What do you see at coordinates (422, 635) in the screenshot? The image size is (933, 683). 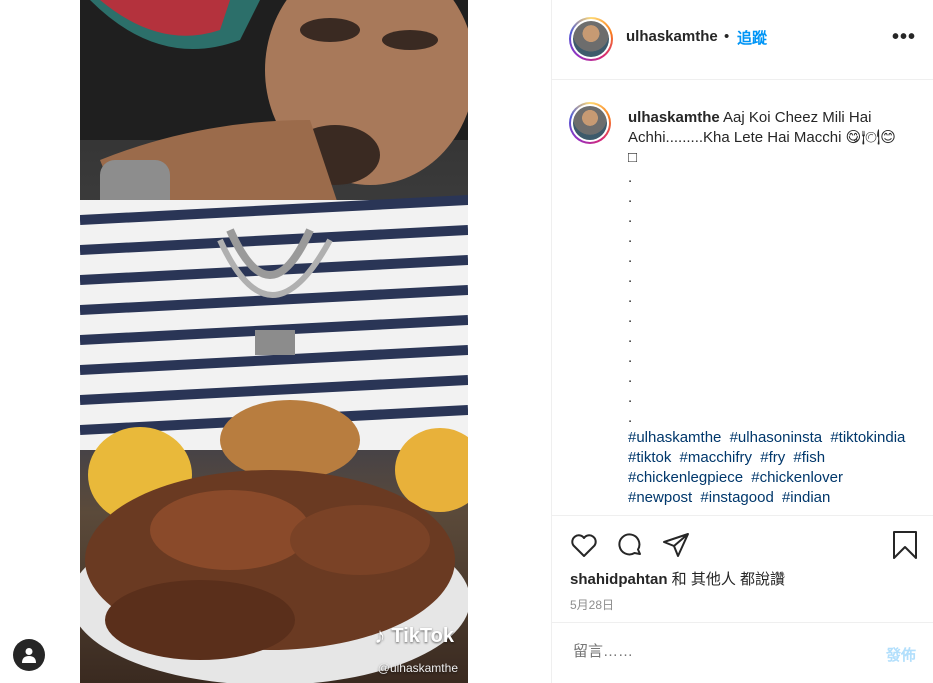 I see `tiktok-brand: TikTok` at bounding box center [422, 635].